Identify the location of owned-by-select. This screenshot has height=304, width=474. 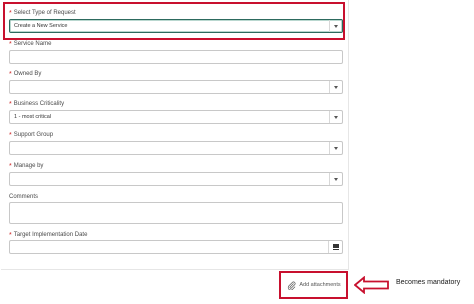
(176, 87).